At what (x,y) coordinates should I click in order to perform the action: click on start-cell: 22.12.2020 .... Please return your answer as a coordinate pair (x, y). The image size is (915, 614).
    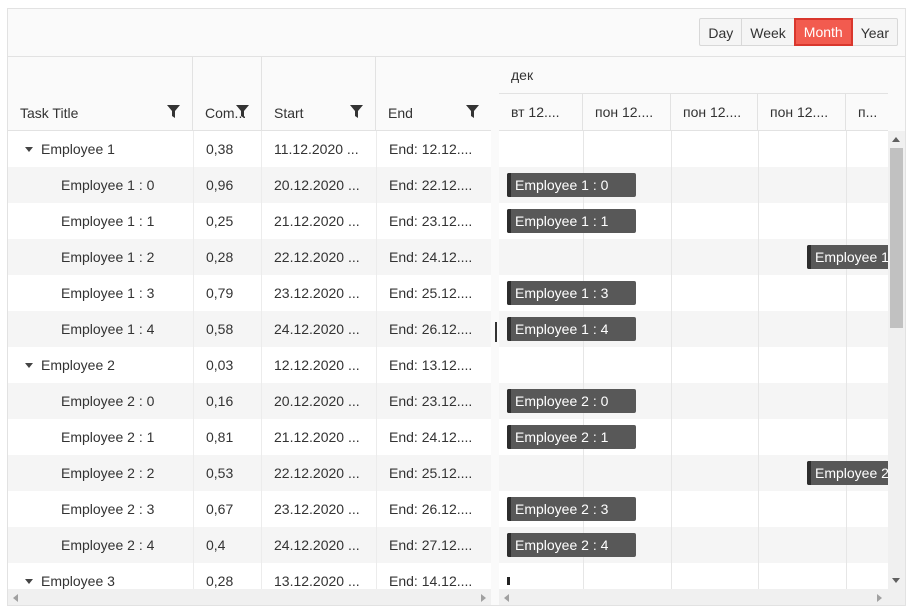
    Looking at the image, I should click on (319, 257).